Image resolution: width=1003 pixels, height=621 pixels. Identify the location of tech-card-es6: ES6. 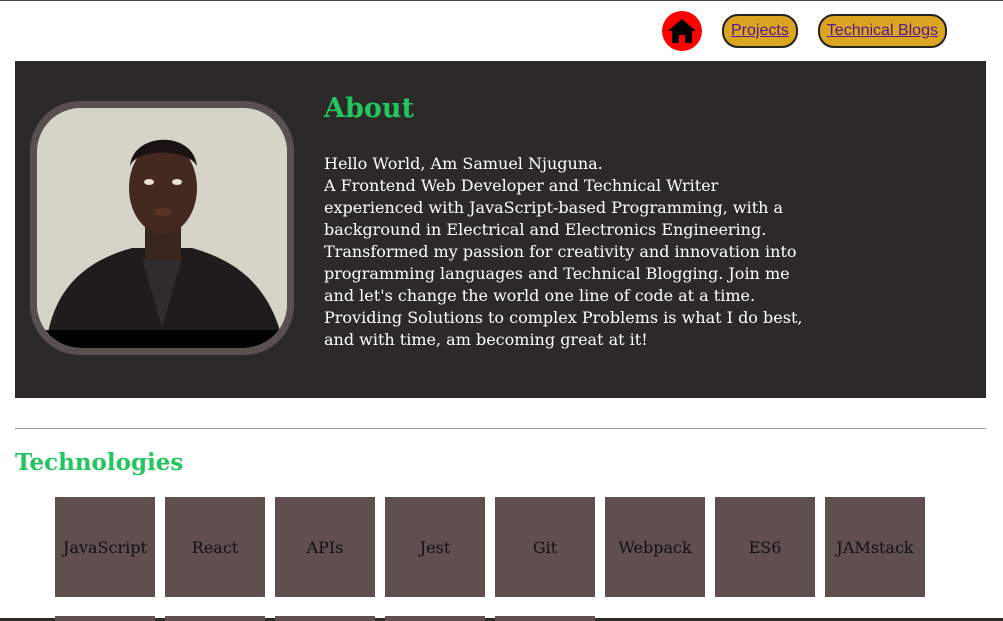
(765, 547).